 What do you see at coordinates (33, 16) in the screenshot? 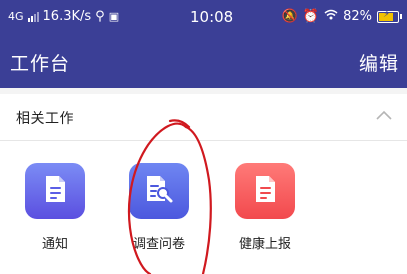
I see `signal-icon` at bounding box center [33, 16].